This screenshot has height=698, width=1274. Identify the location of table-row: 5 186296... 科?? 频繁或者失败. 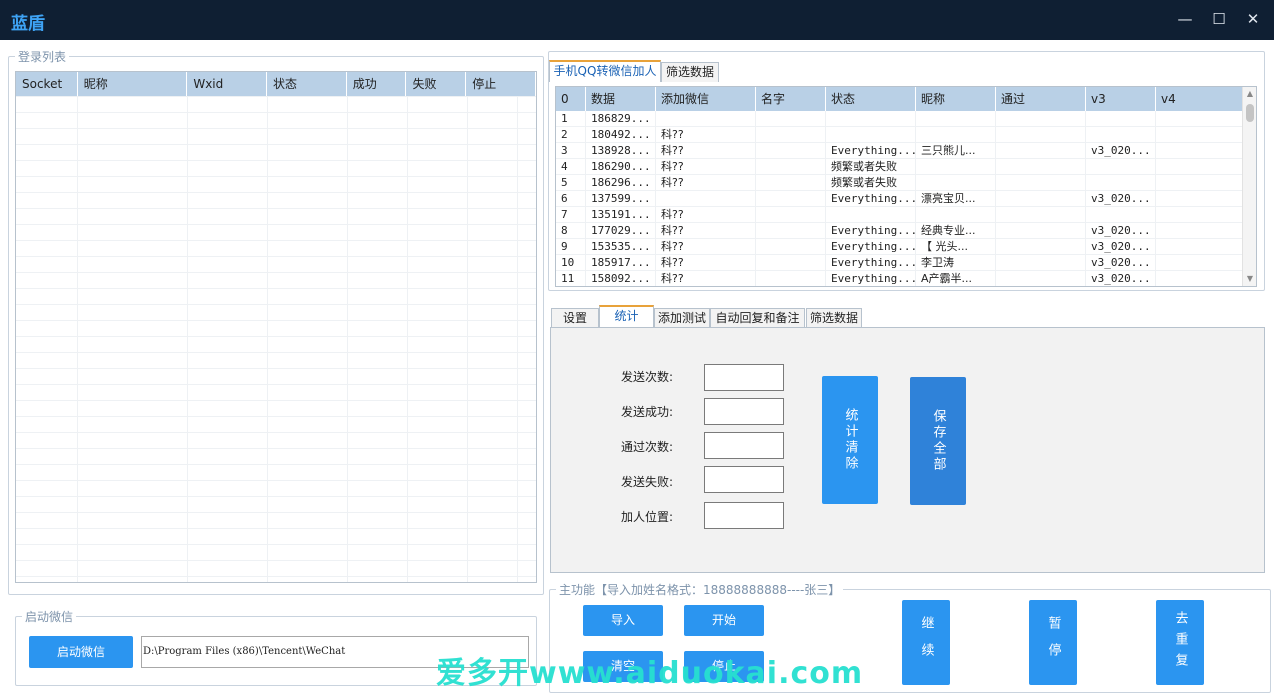
(906, 183).